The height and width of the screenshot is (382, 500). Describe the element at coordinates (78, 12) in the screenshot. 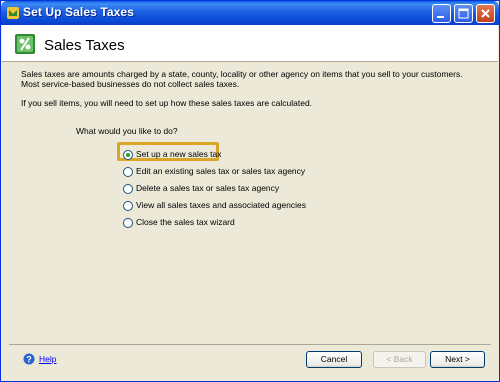

I see `window-title: Set Up Sales Taxes` at that location.